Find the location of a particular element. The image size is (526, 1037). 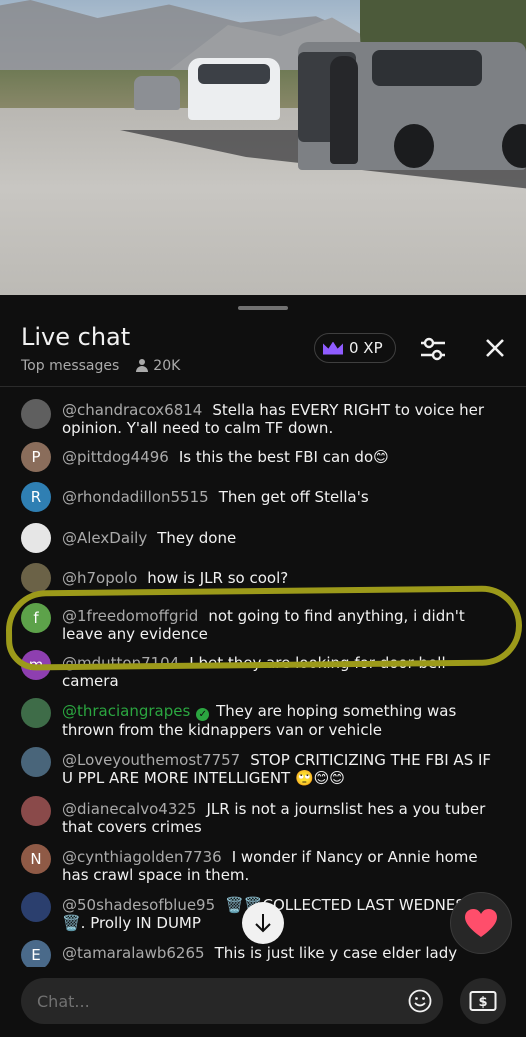

heart-icon is located at coordinates (481, 923).